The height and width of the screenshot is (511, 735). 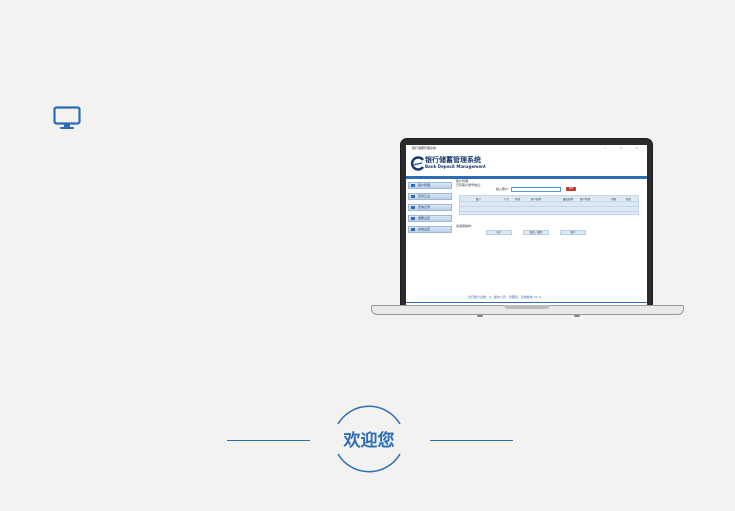 I want to click on operations-label: 请选择操作:, so click(x=464, y=226).